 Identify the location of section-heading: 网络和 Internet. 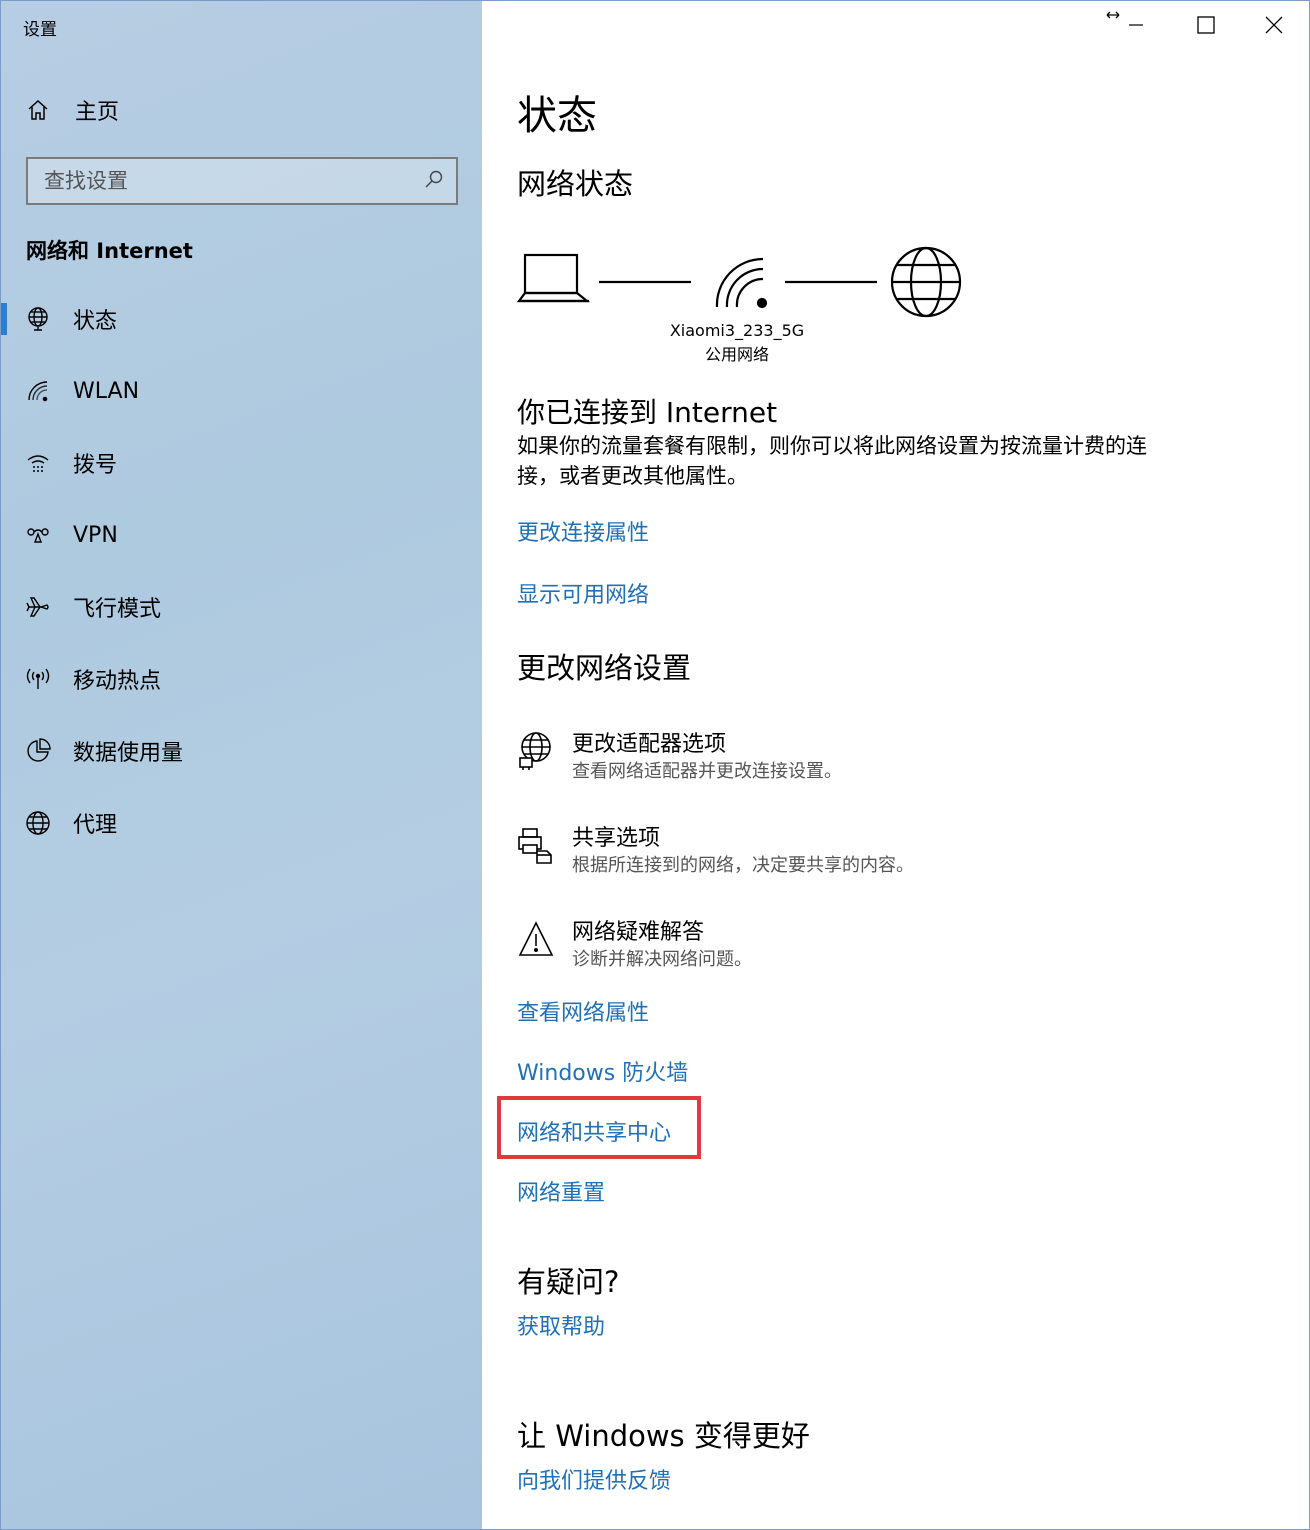
(109, 251).